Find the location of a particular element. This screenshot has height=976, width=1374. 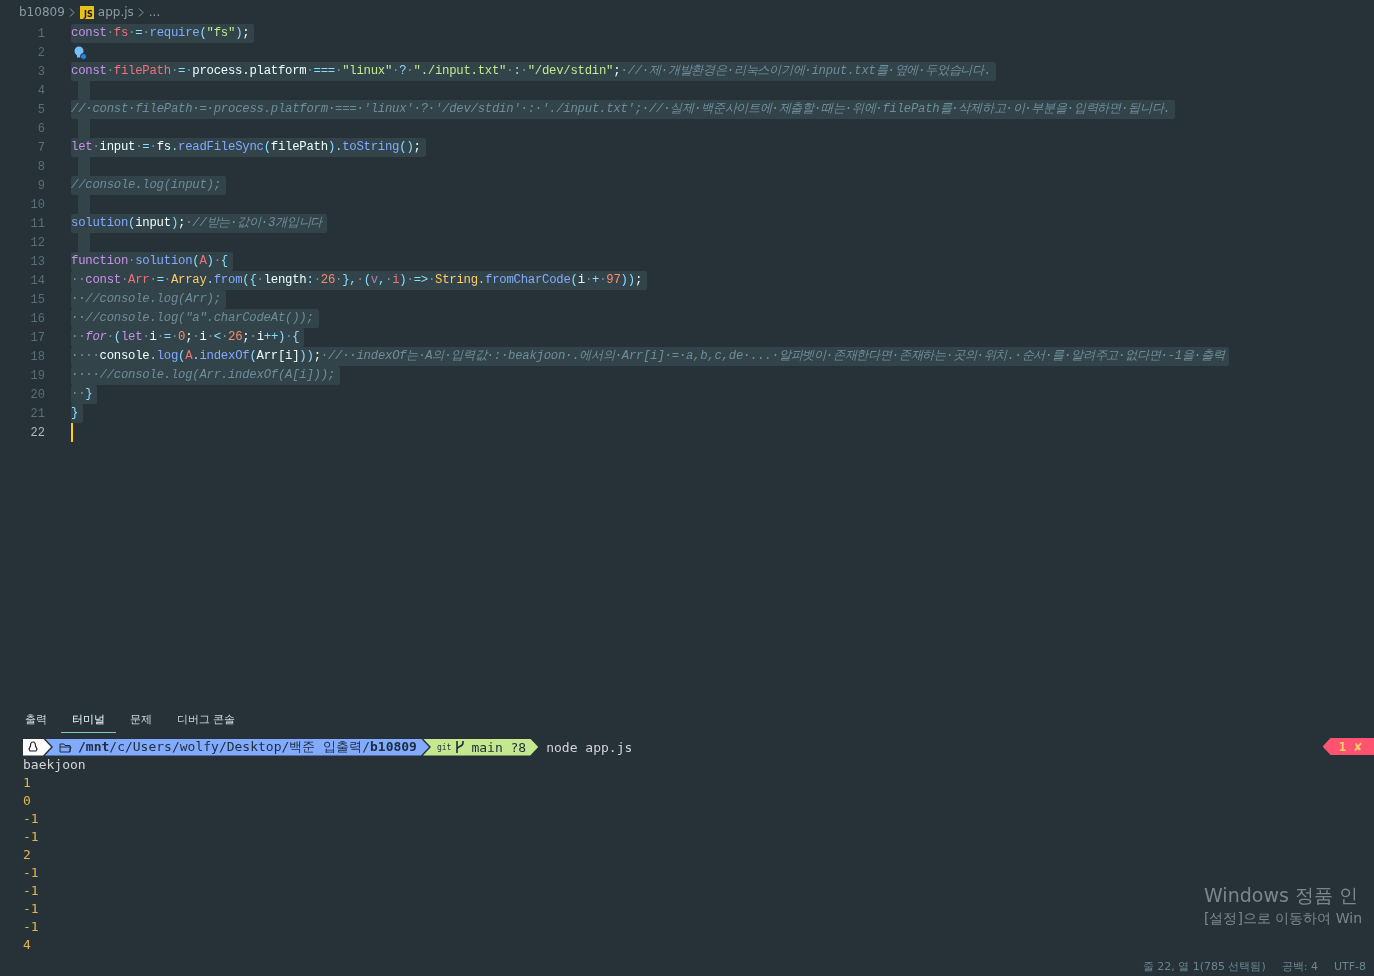

git-label: git is located at coordinates (444, 747).